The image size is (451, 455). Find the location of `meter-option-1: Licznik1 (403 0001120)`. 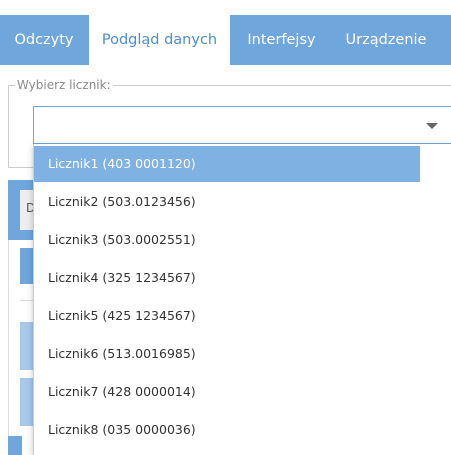

meter-option-1: Licznik1 (403 0001120) is located at coordinates (227, 164).